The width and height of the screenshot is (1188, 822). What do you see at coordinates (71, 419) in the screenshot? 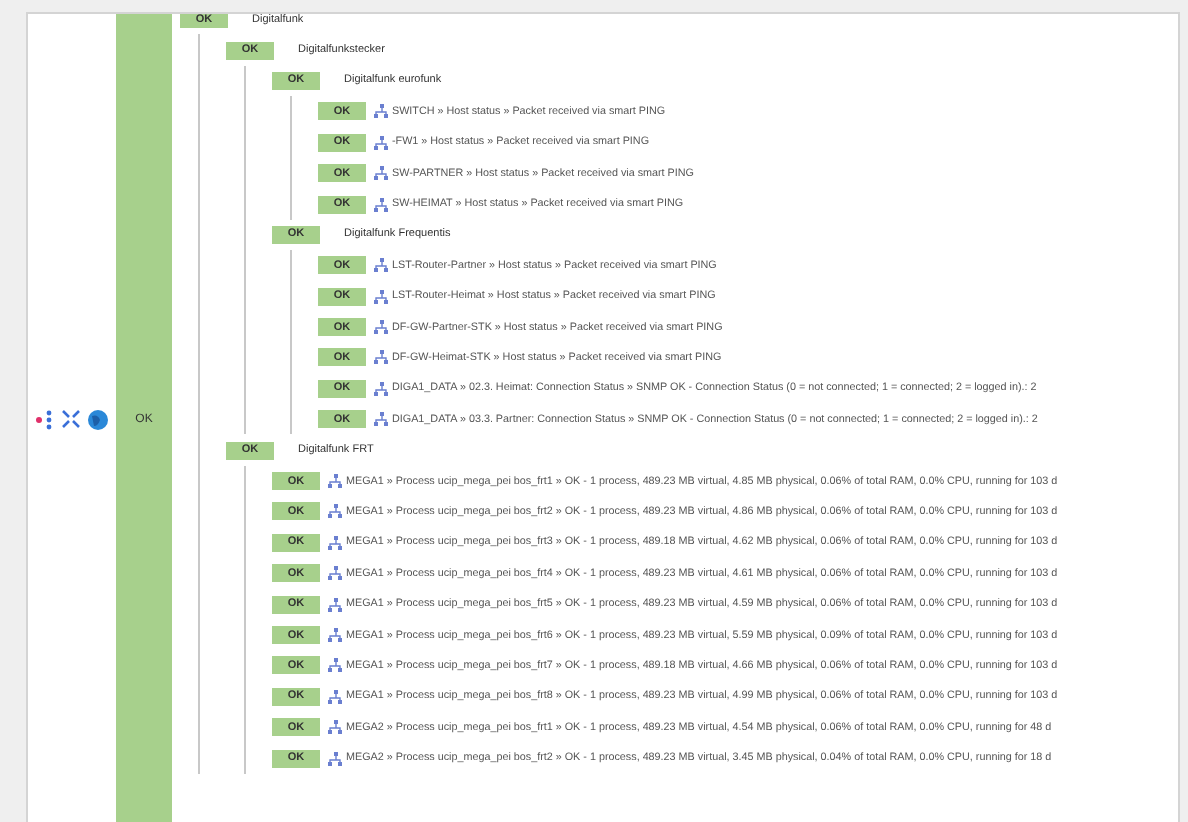
I see `expand-icon` at bounding box center [71, 419].